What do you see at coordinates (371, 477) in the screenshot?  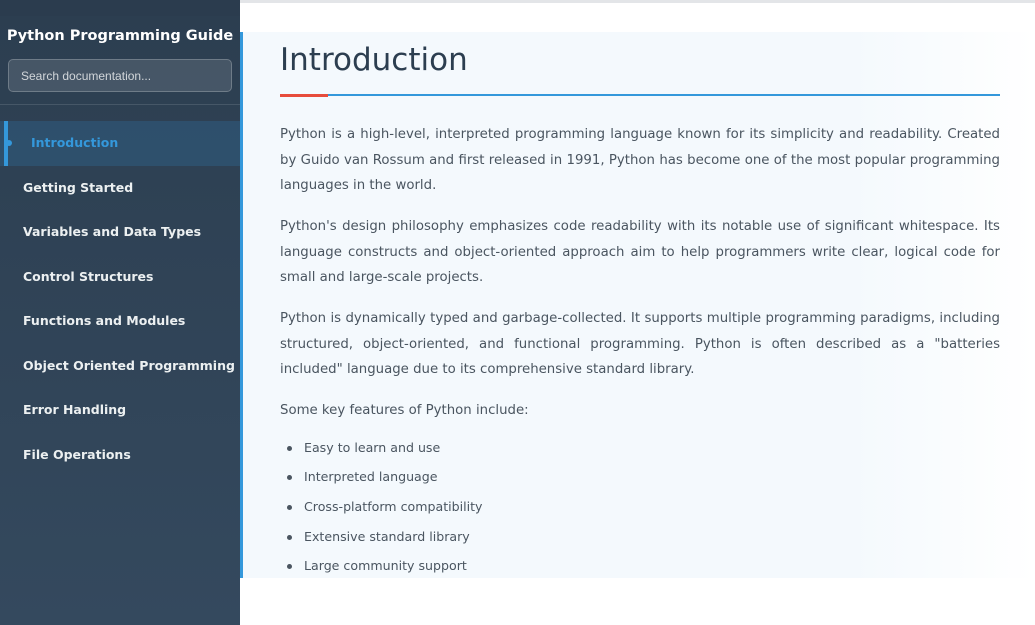 I see `list-item-text: Interpreted language` at bounding box center [371, 477].